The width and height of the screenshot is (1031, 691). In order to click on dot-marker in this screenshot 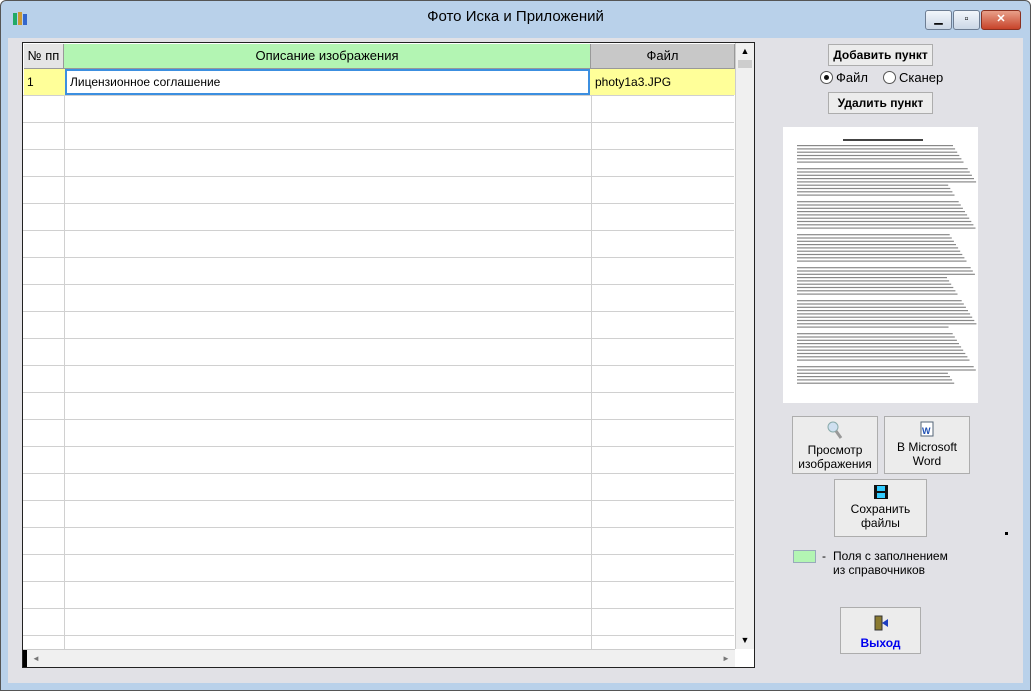, I will do `click(1006, 533)`.